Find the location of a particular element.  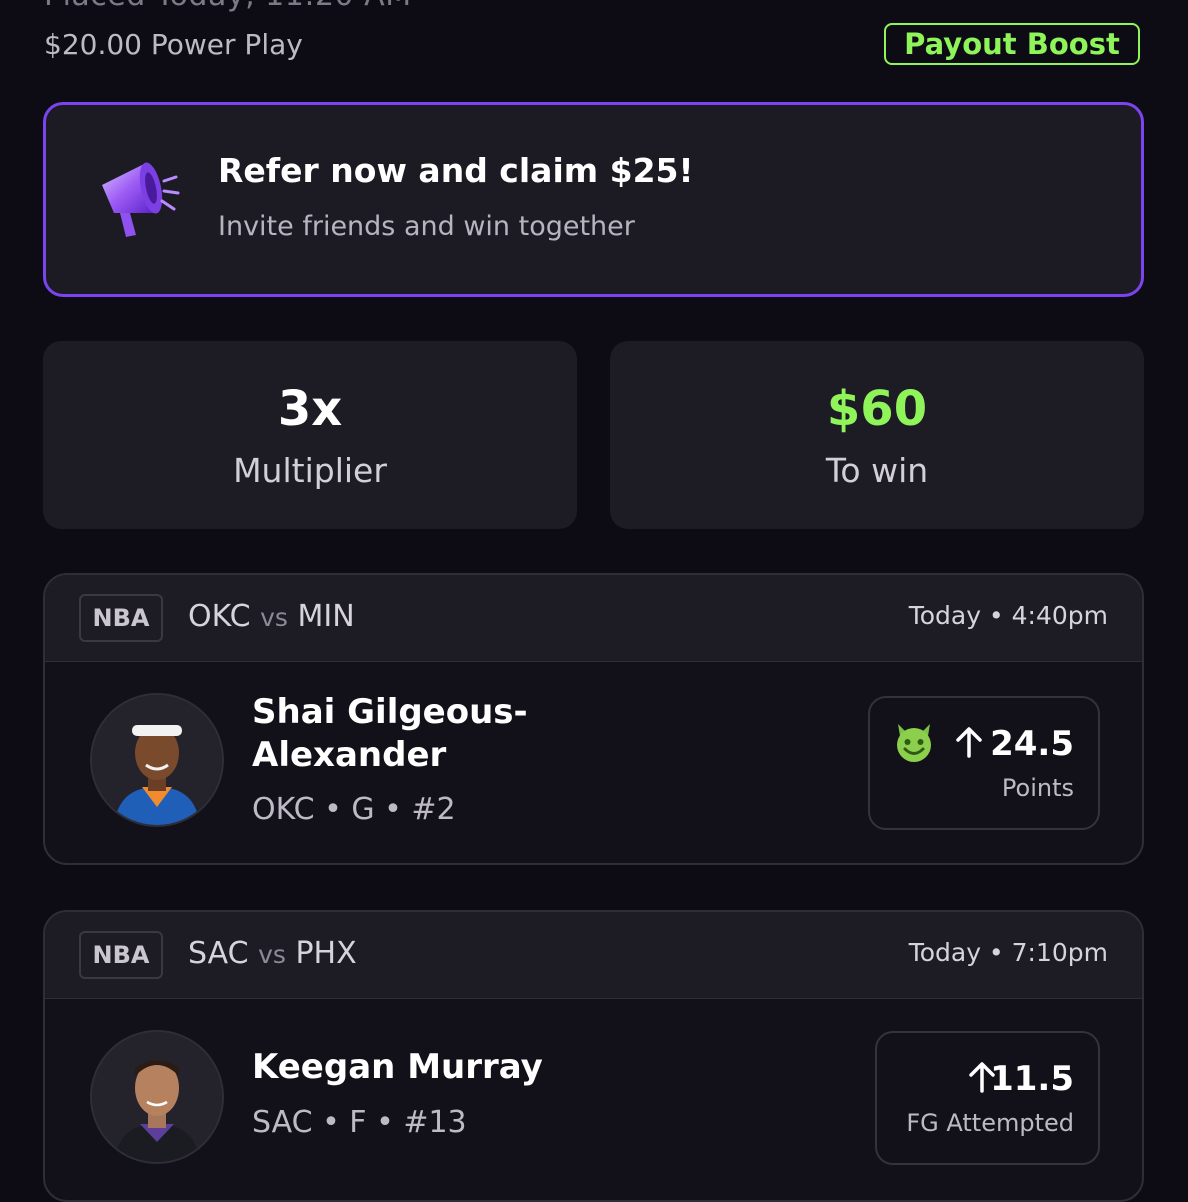

matchup: SAC vs PHX is located at coordinates (272, 953).